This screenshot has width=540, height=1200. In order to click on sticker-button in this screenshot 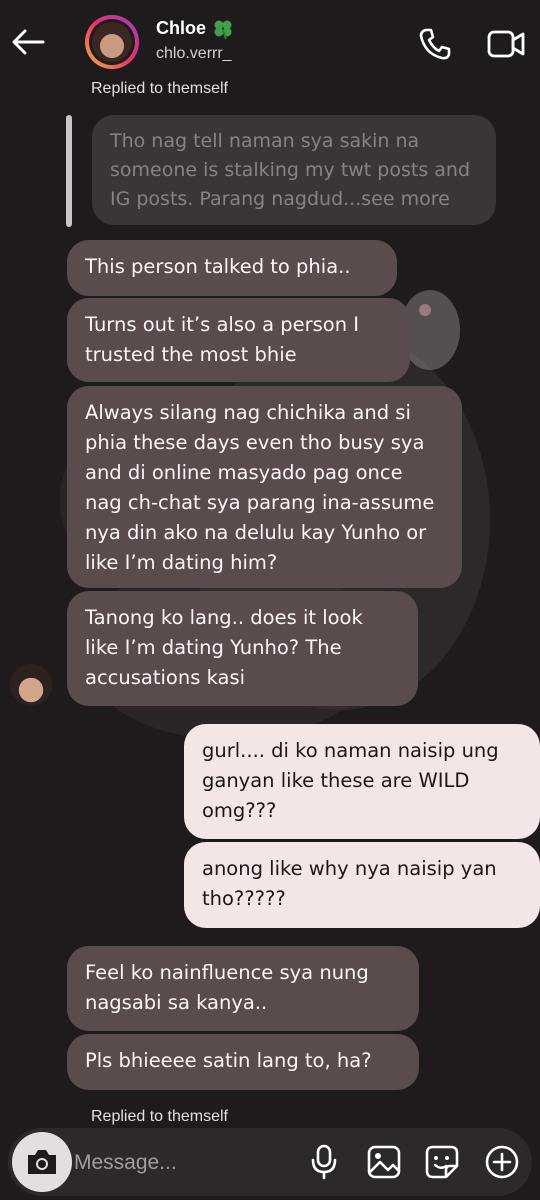, I will do `click(442, 1162)`.